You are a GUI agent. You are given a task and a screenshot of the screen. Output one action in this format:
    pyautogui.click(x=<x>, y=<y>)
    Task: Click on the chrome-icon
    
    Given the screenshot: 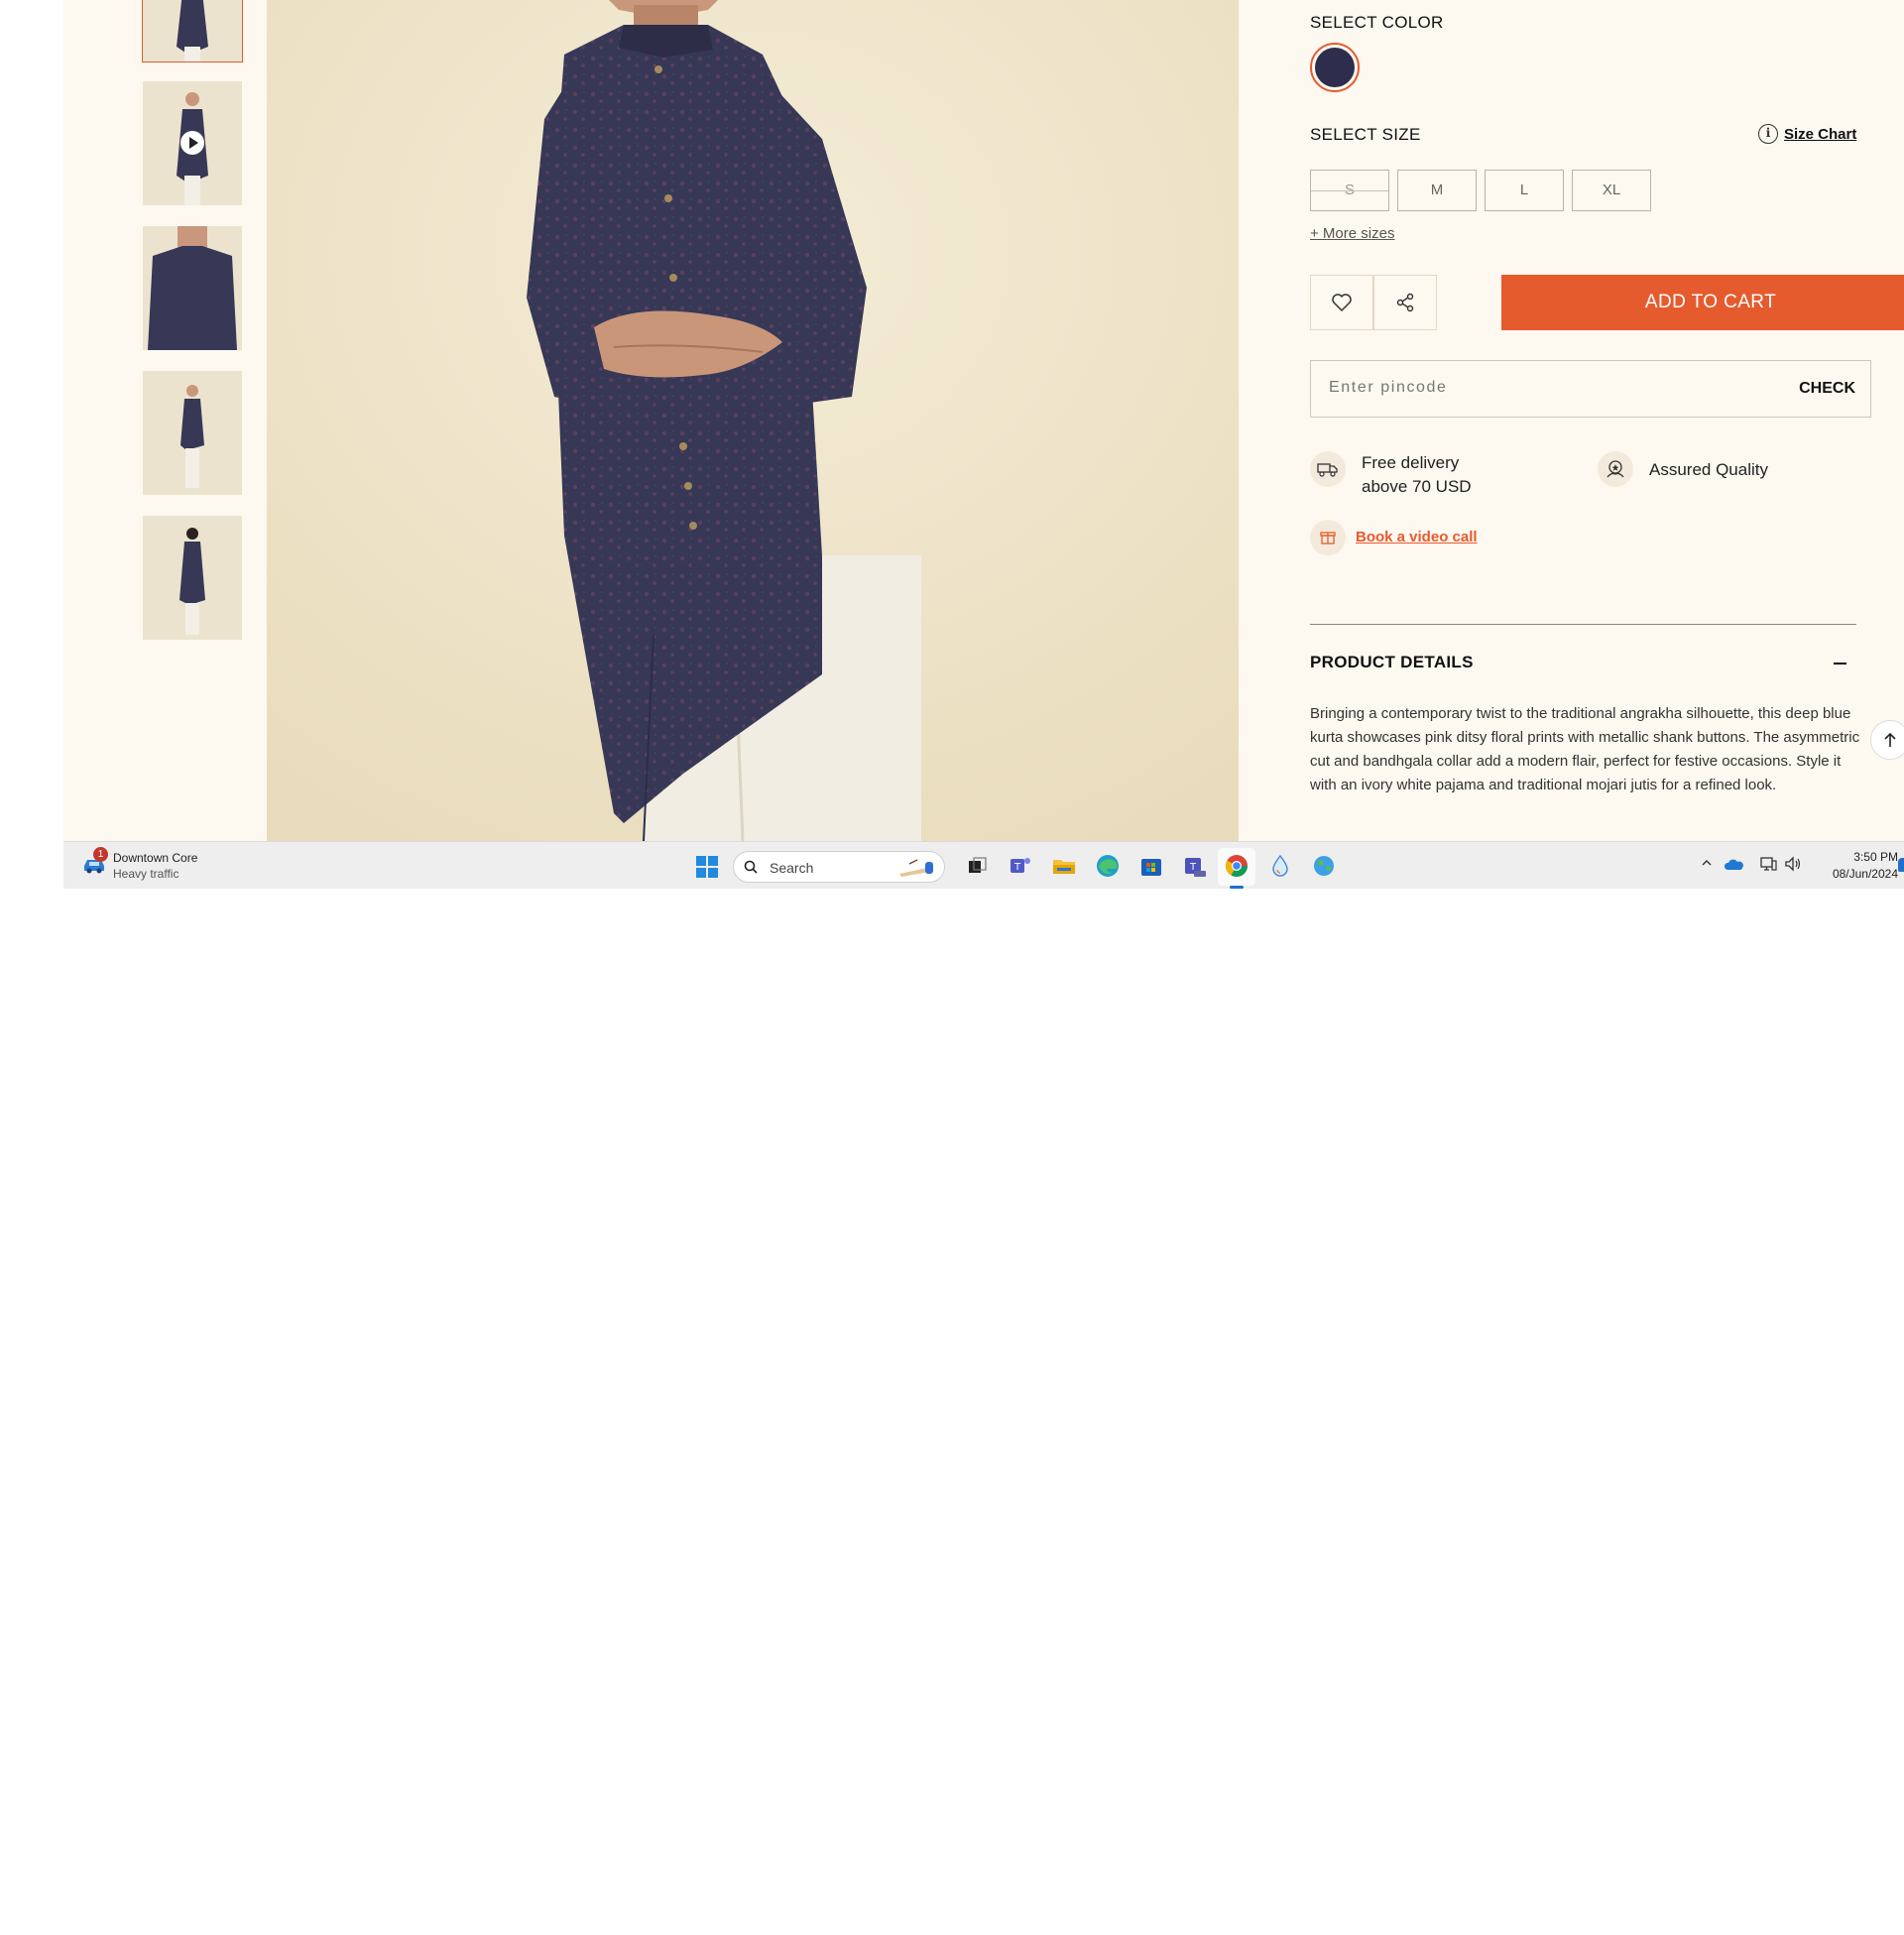 What is the action you would take?
    pyautogui.click(x=1237, y=866)
    